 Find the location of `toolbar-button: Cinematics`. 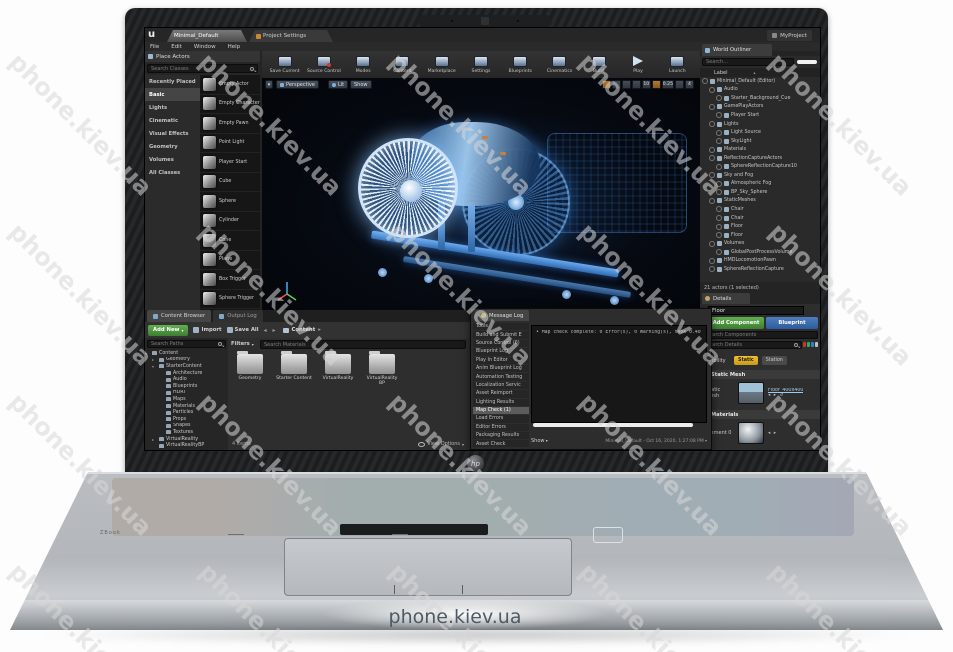

toolbar-button: Cinematics is located at coordinates (559, 65).